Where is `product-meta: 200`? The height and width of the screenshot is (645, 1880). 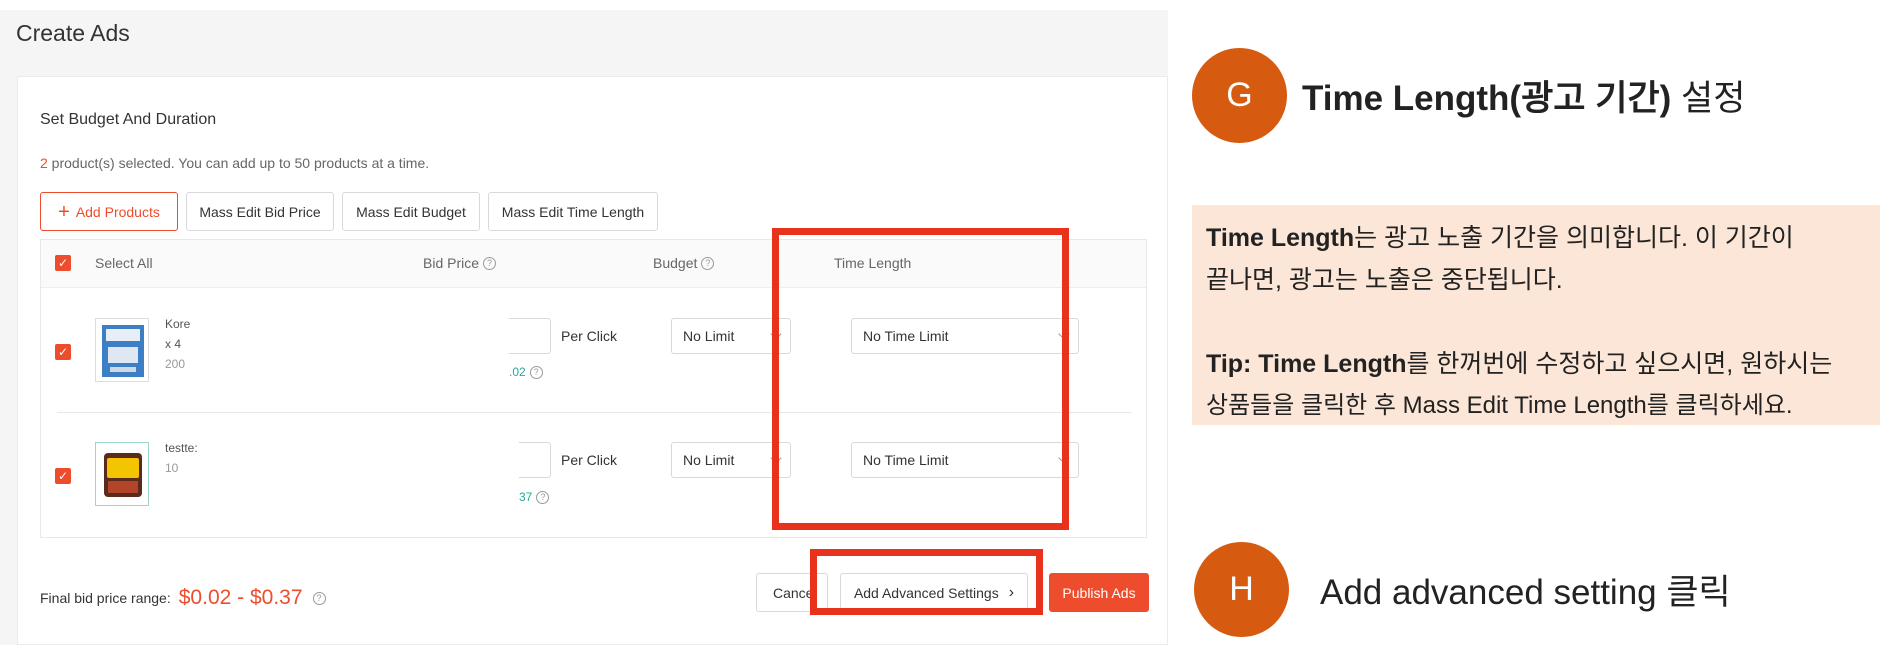
product-meta: 200 is located at coordinates (175, 364).